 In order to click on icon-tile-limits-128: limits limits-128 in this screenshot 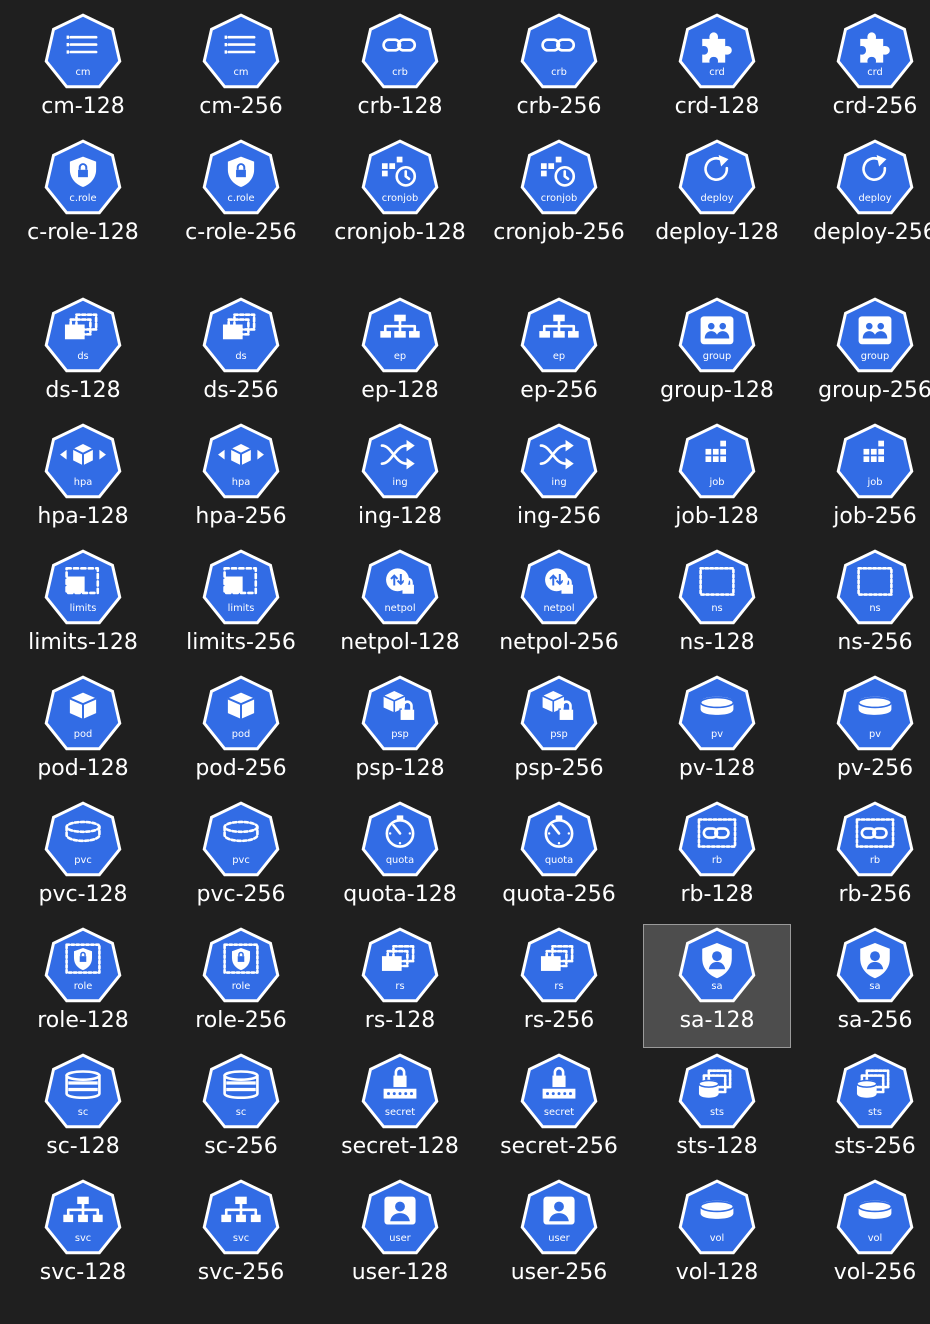, I will do `click(83, 608)`.